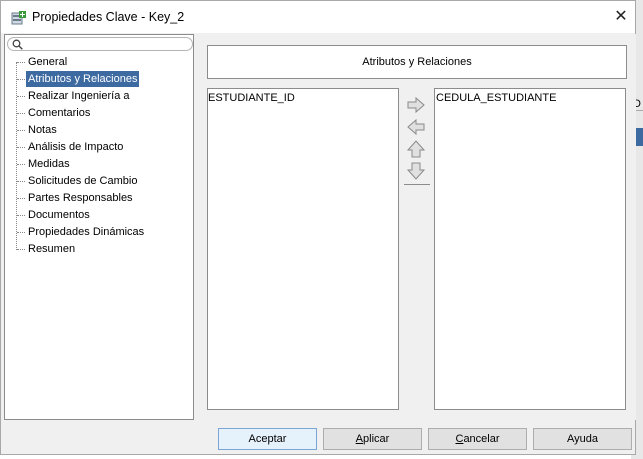  I want to click on tree-item-label: Comentarios, so click(59, 113).